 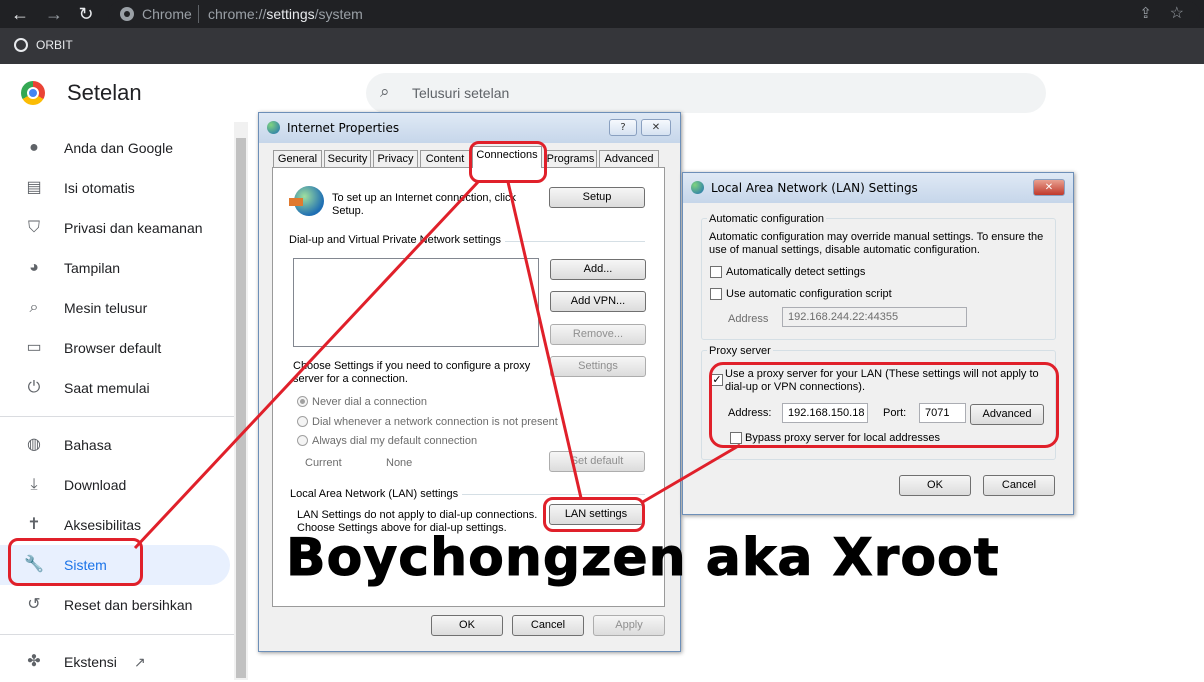 I want to click on set-default-button: Set default, so click(x=597, y=461).